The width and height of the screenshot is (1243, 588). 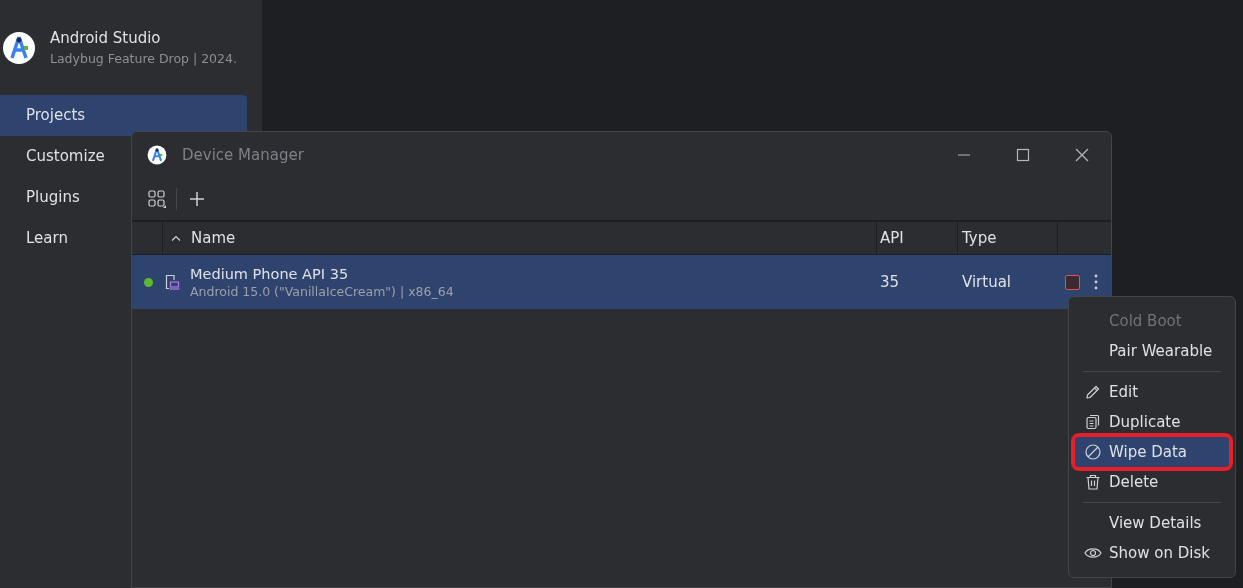 I want to click on column-header: Name, so click(x=520, y=238).